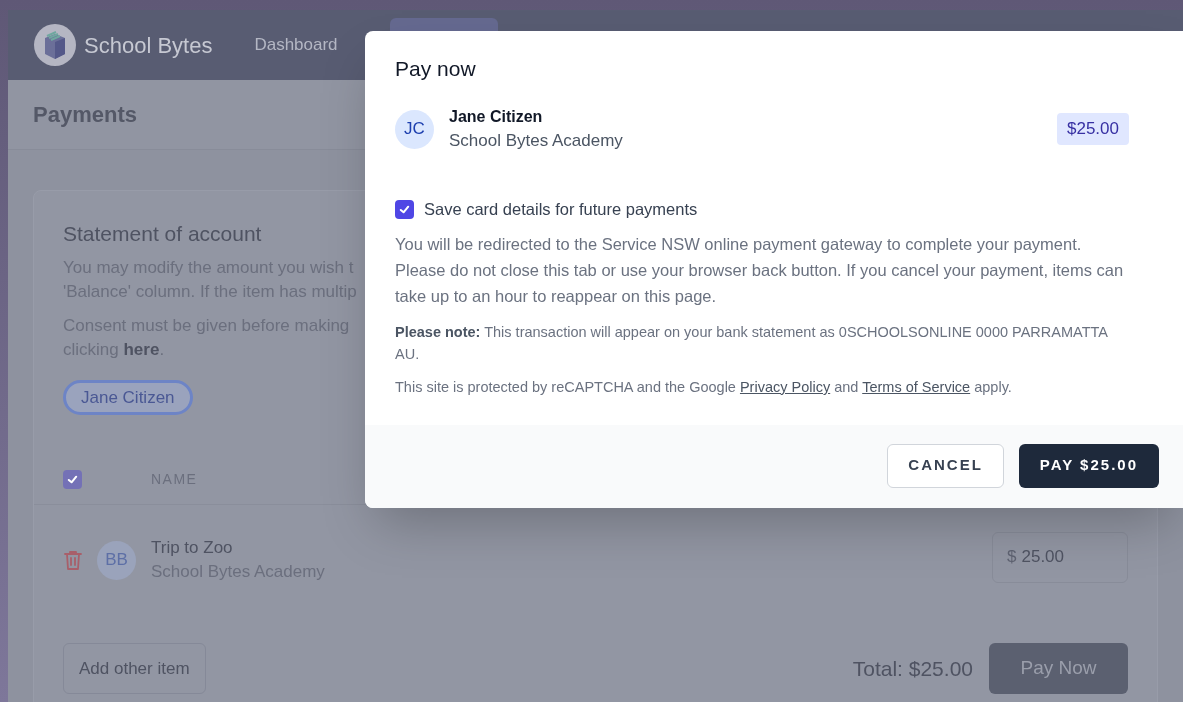 This screenshot has height=702, width=1183. What do you see at coordinates (414, 129) in the screenshot?
I see `payer-avatar: JC` at bounding box center [414, 129].